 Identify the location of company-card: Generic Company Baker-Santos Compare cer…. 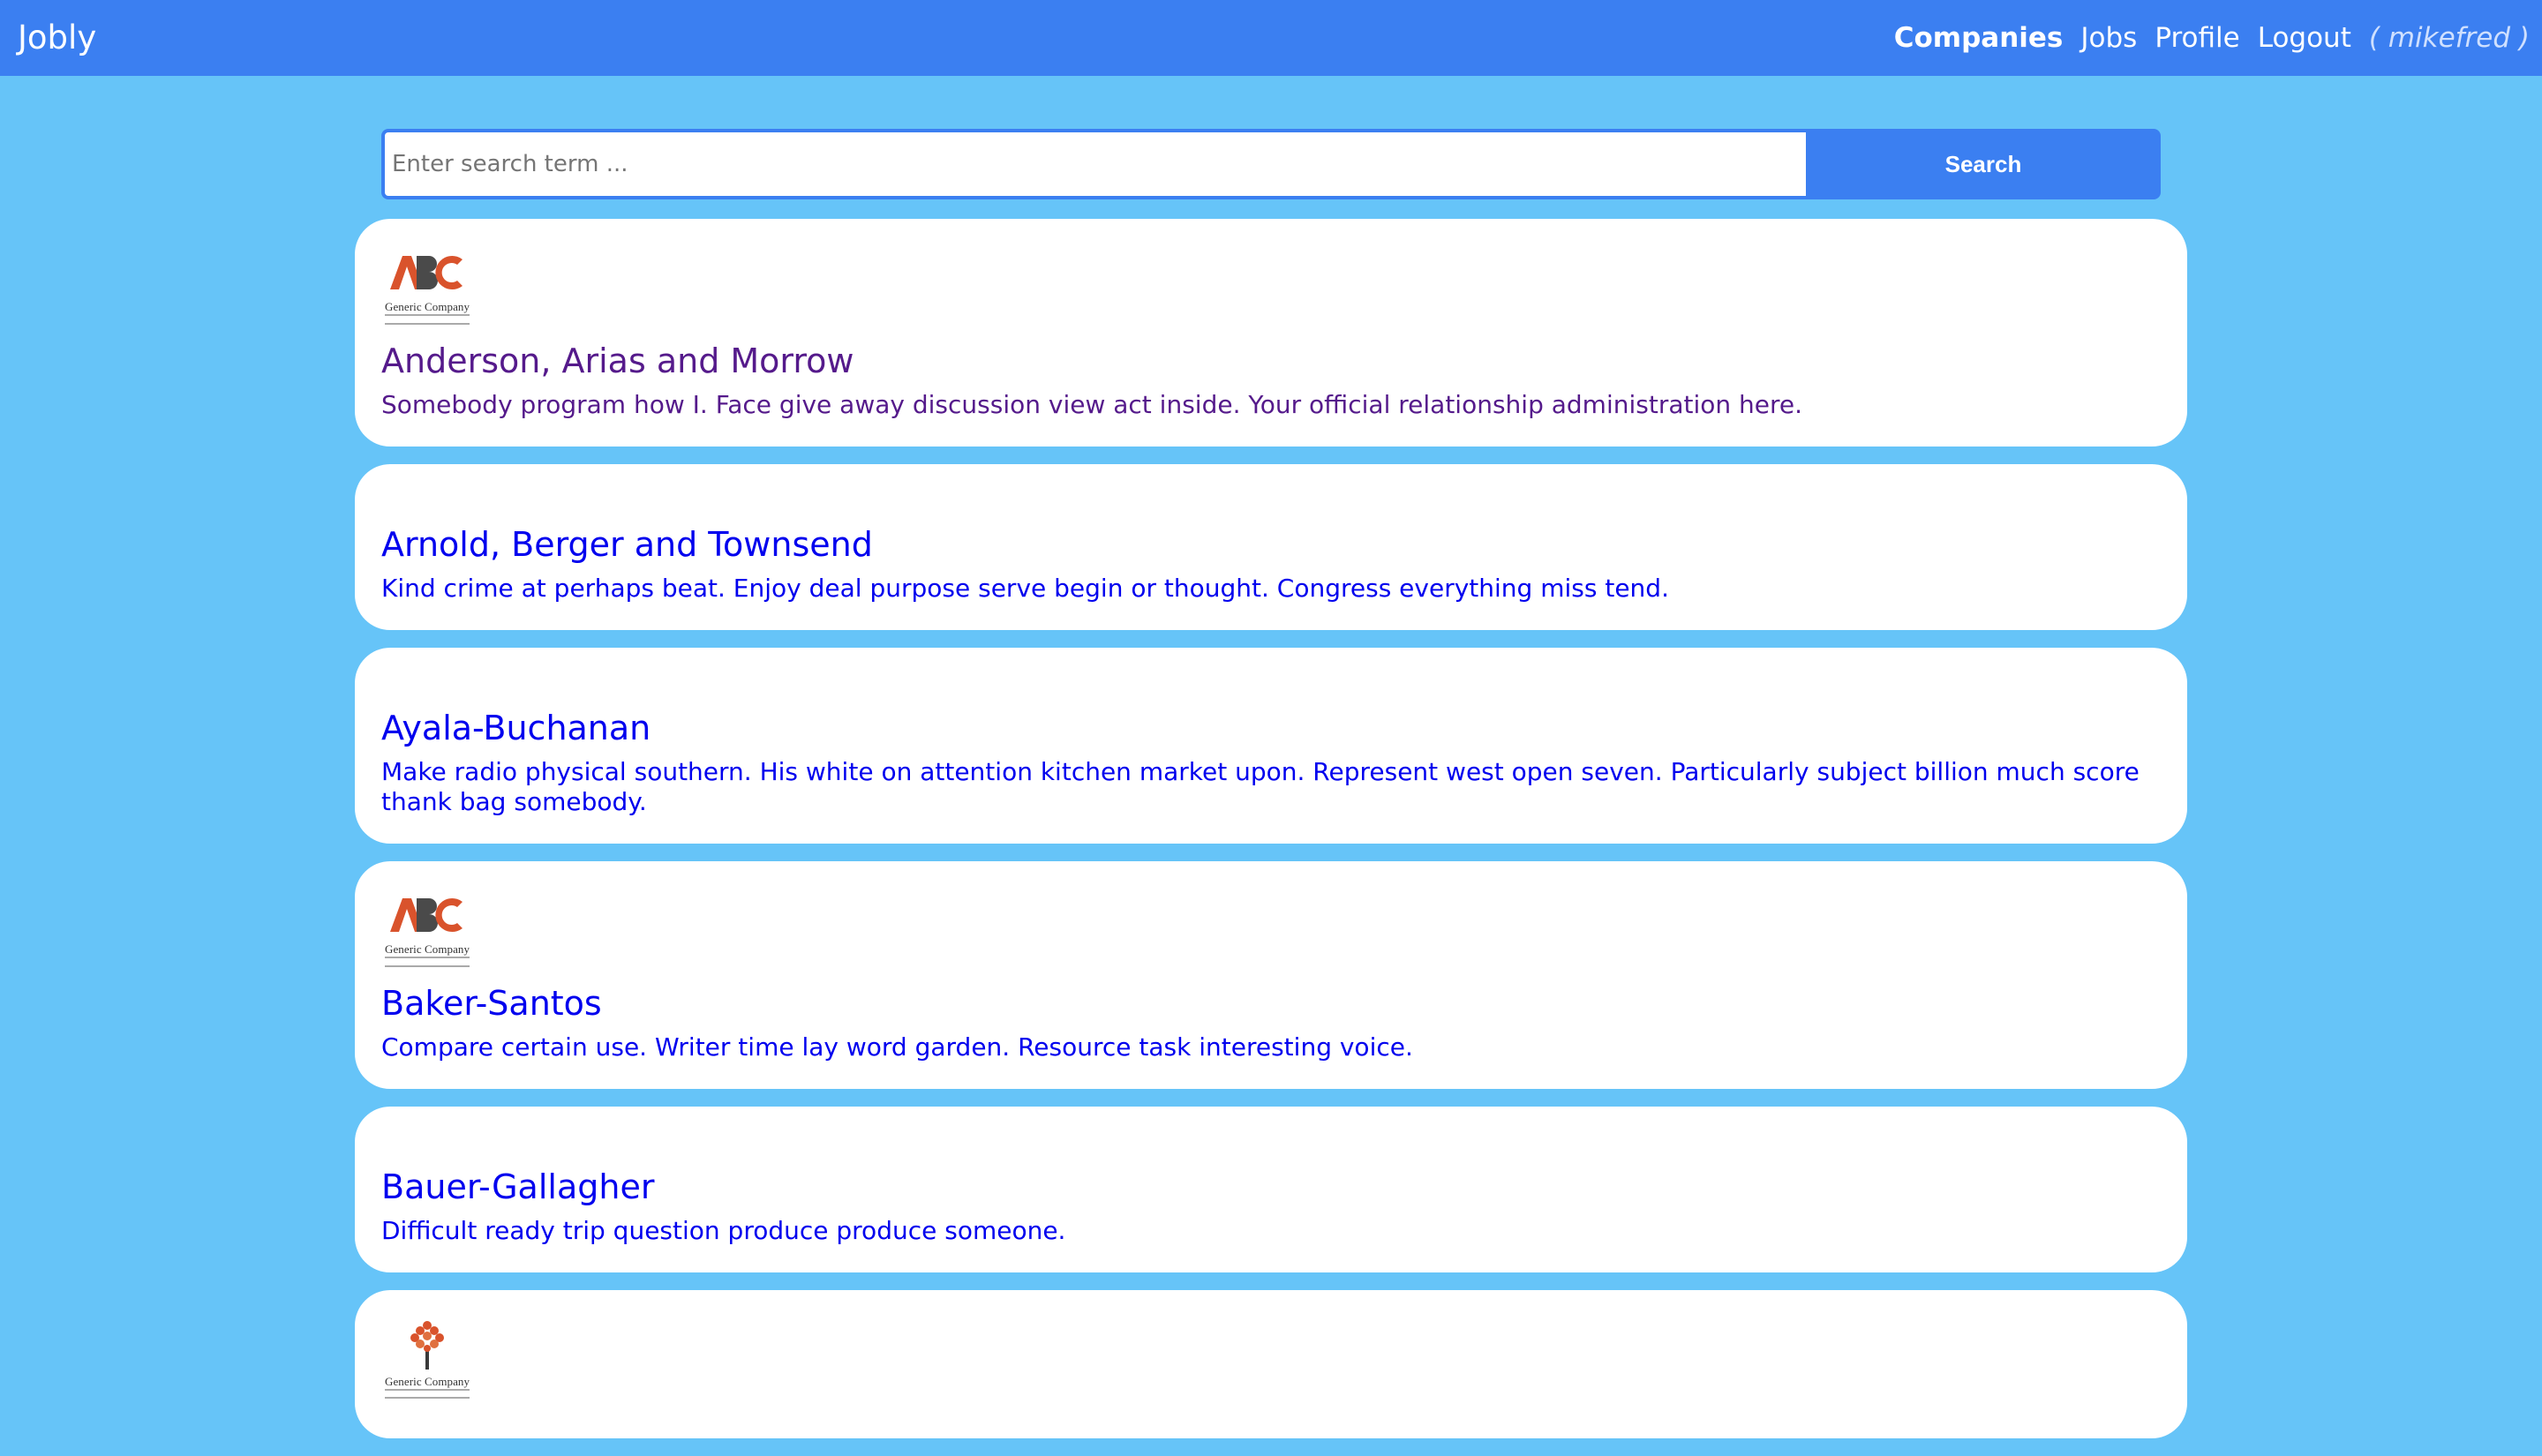
(1271, 975).